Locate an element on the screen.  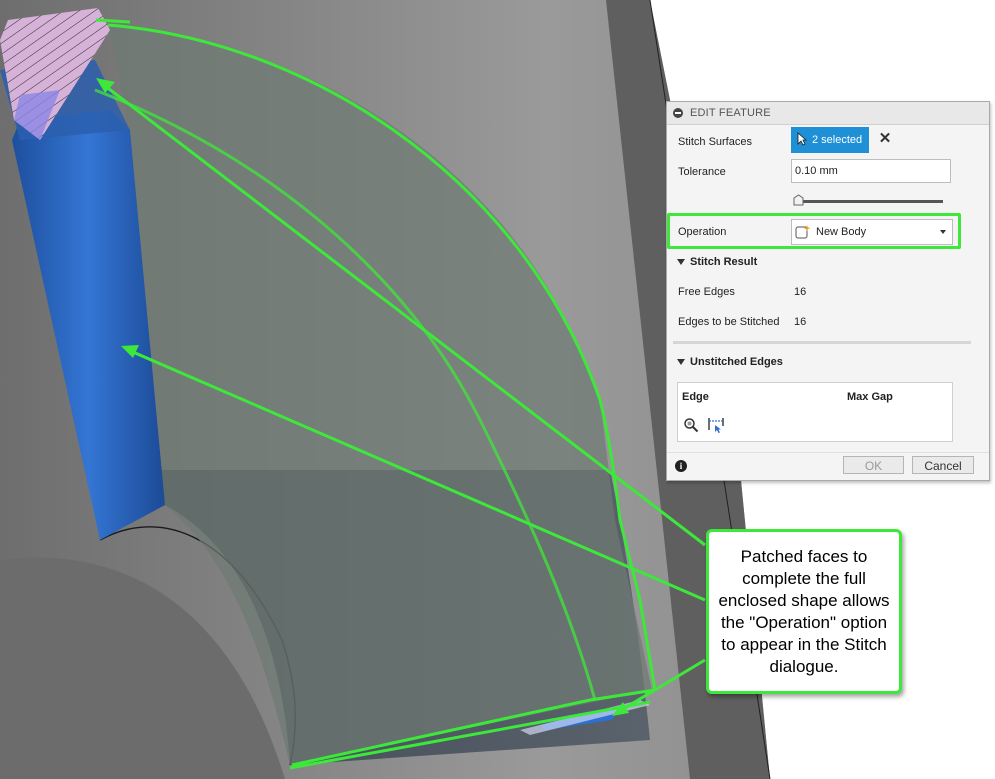
free-edges-label: Free Edges is located at coordinates (706, 292).